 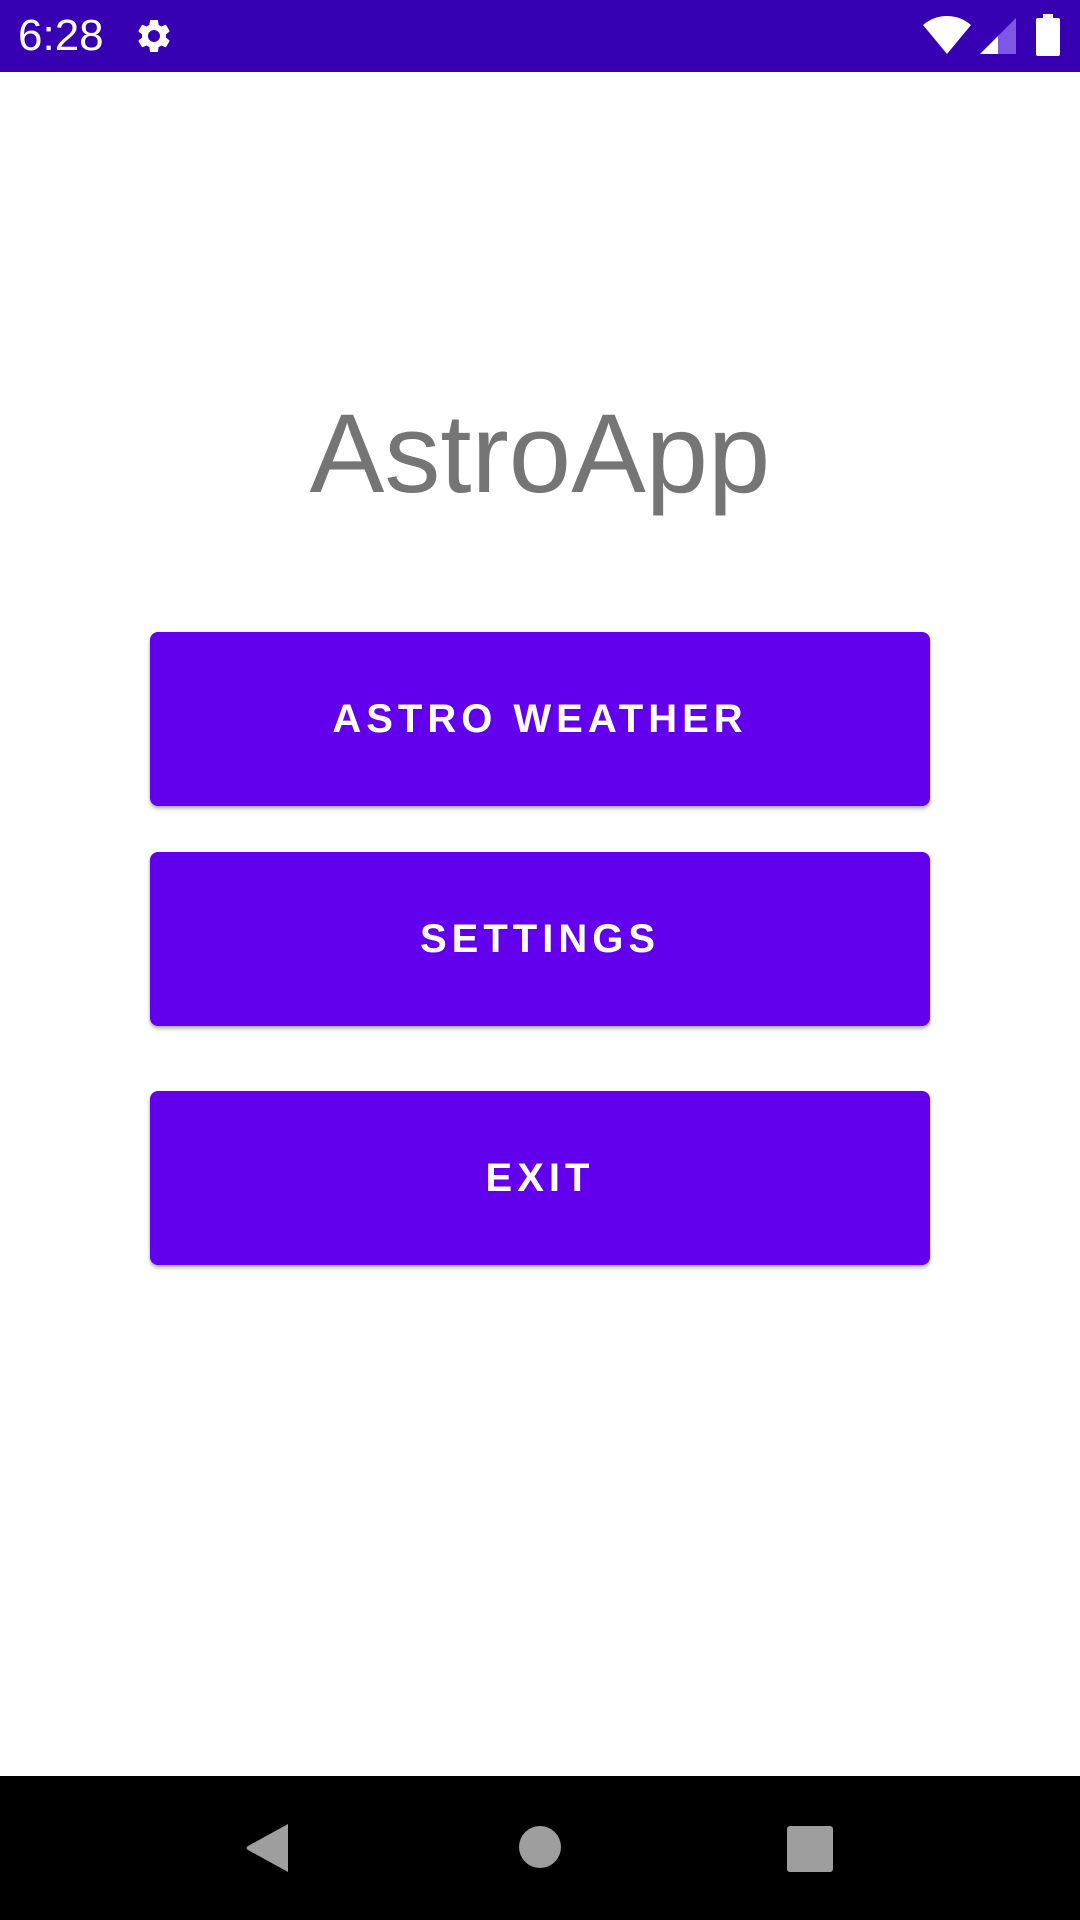 I want to click on settings-button: SETTINGS, so click(x=540, y=939).